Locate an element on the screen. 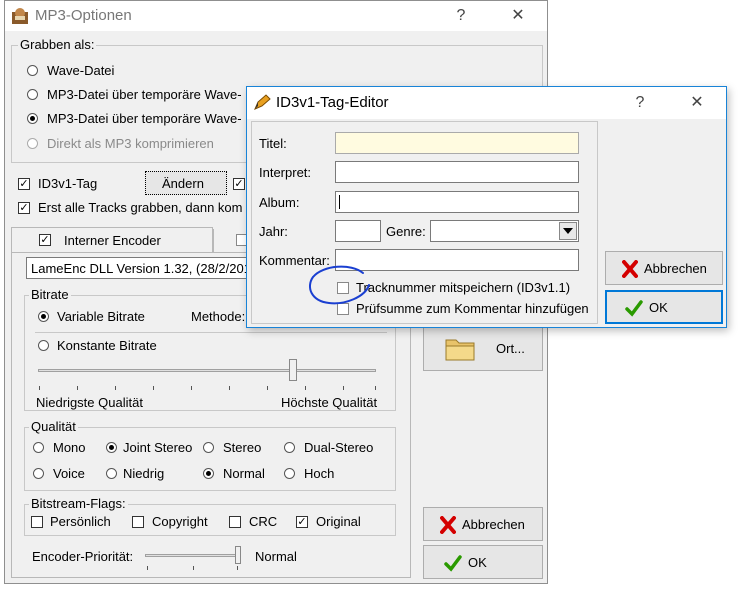 The height and width of the screenshot is (600, 755). voice-label: Voice is located at coordinates (69, 473).